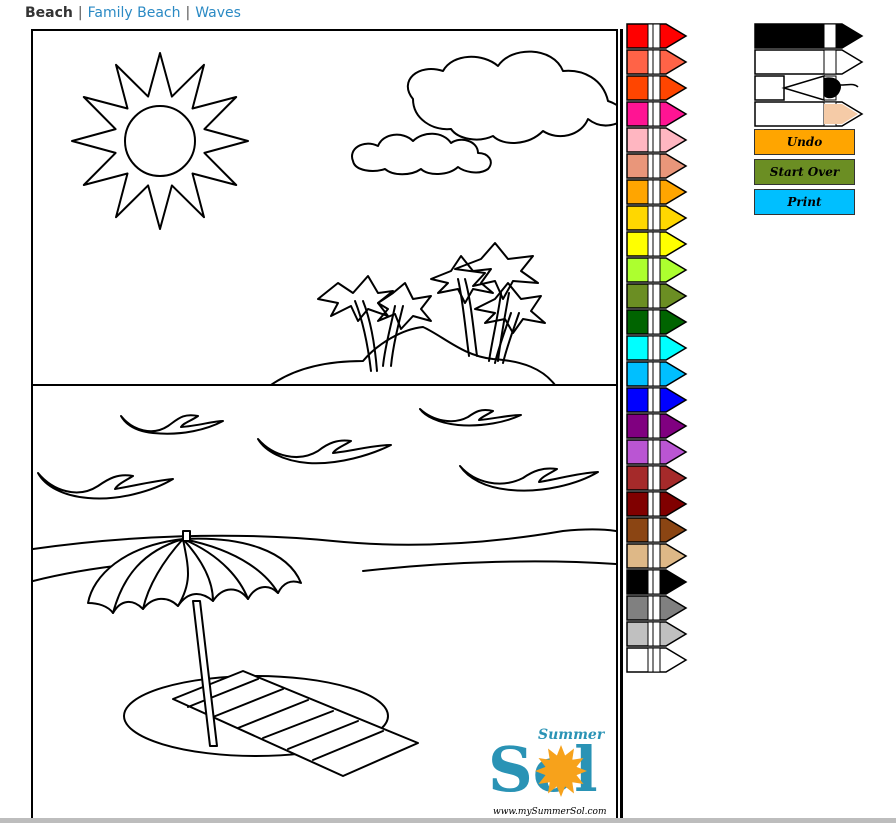  Describe the element at coordinates (657, 270) in the screenshot. I see `crayon-green-yellow` at that location.